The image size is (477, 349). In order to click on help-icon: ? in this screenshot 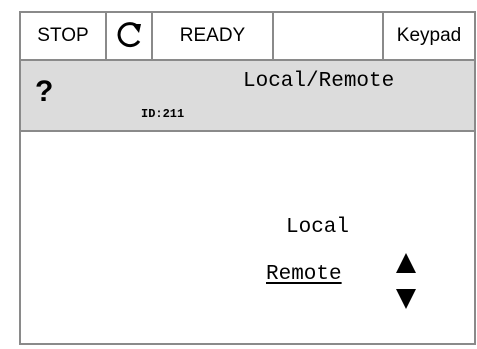, I will do `click(44, 92)`.